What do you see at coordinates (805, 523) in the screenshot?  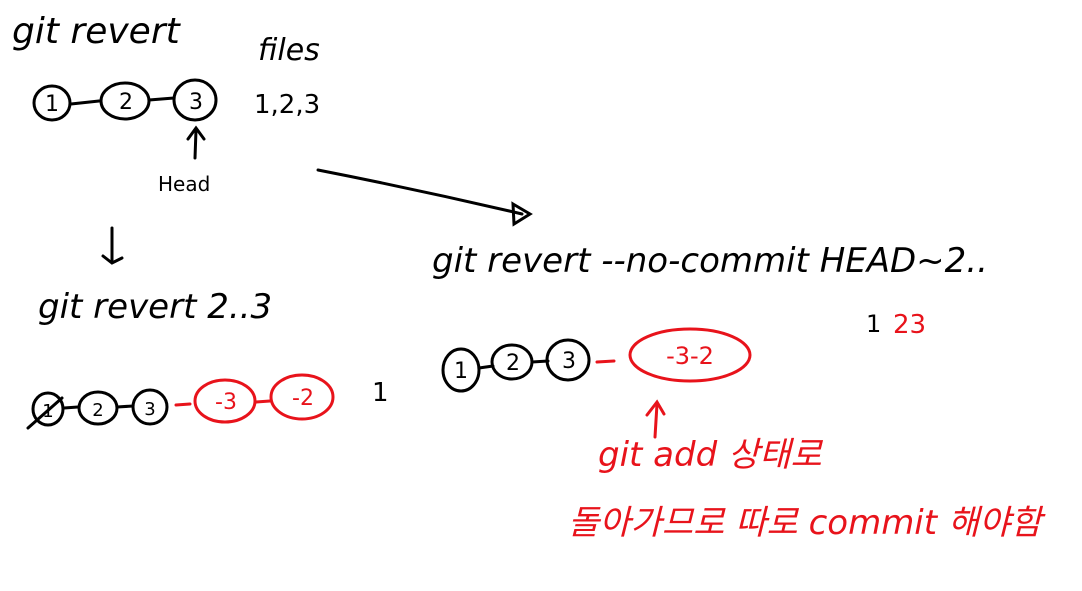 I see `note-line-2: 돌아가므로 따로 commit 해야함` at bounding box center [805, 523].